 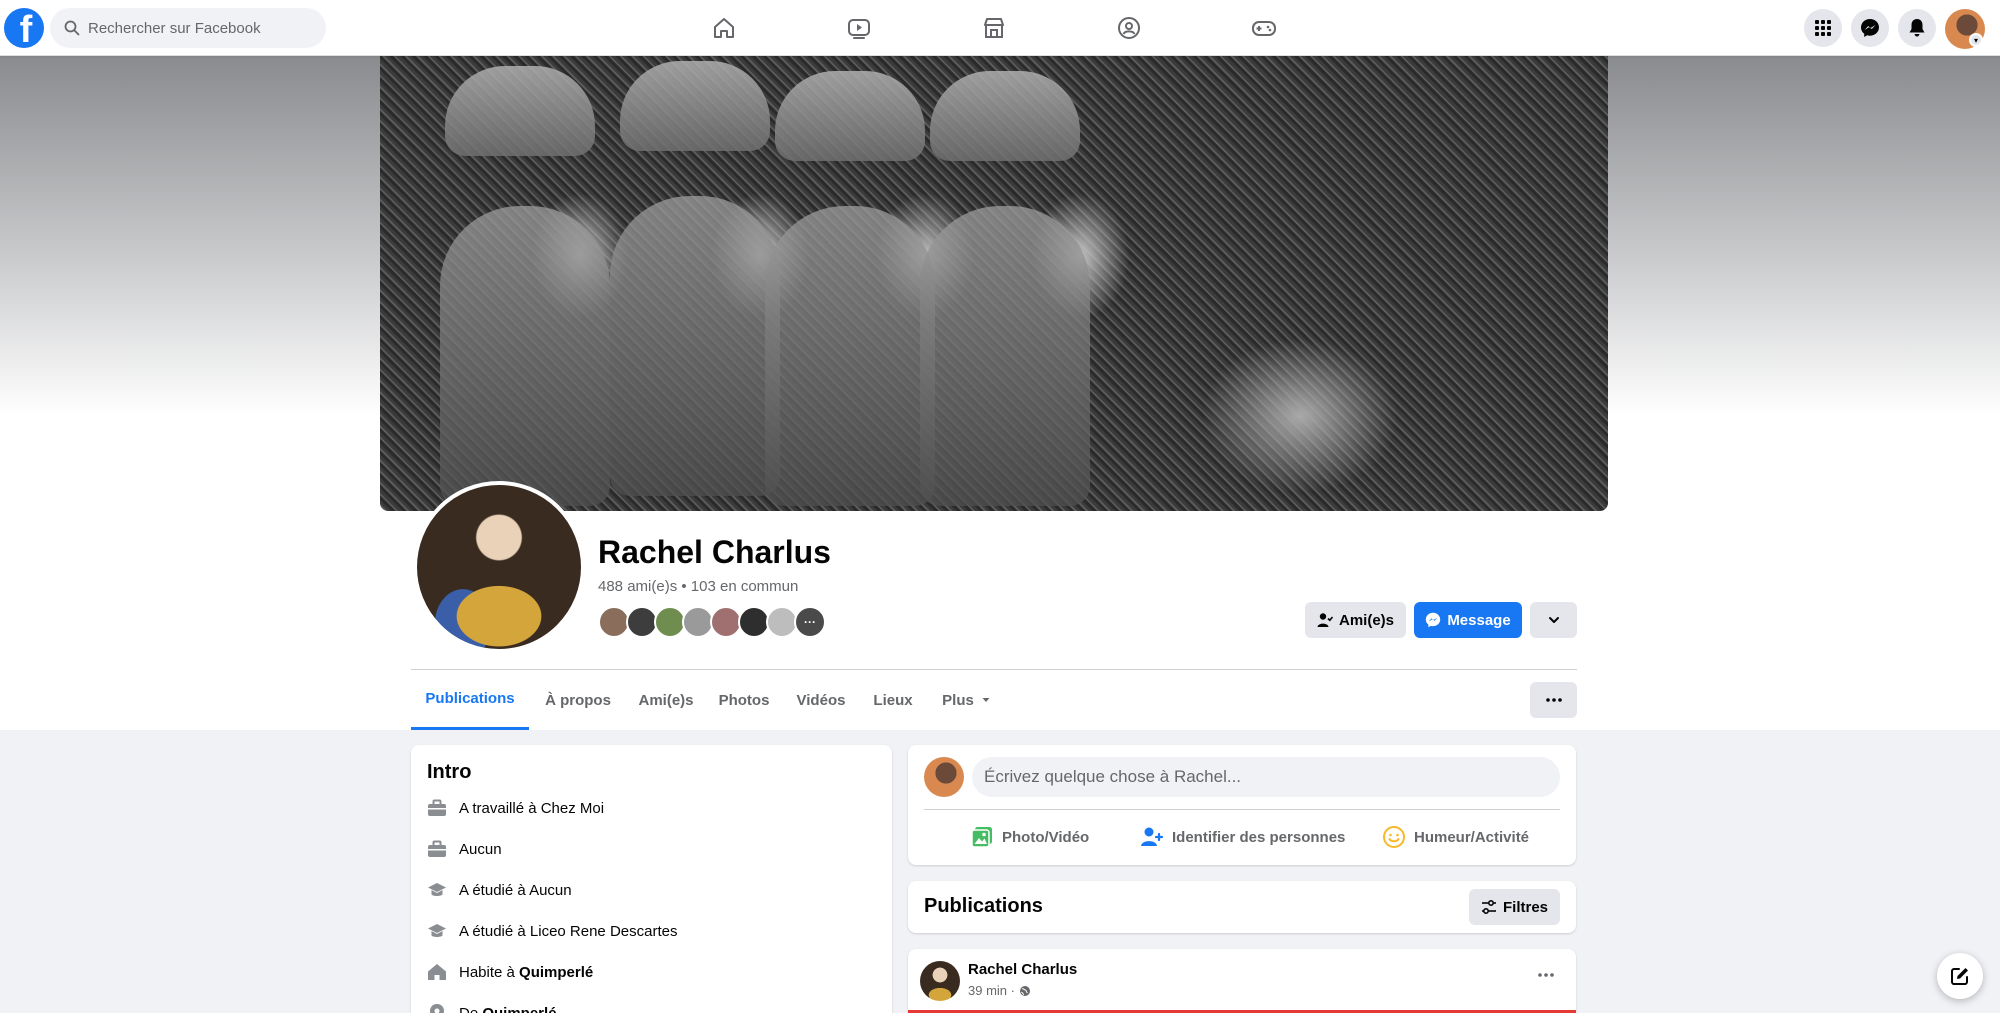 I want to click on friends-count: 488 ami(e)s • 103 en commun, so click(x=698, y=586).